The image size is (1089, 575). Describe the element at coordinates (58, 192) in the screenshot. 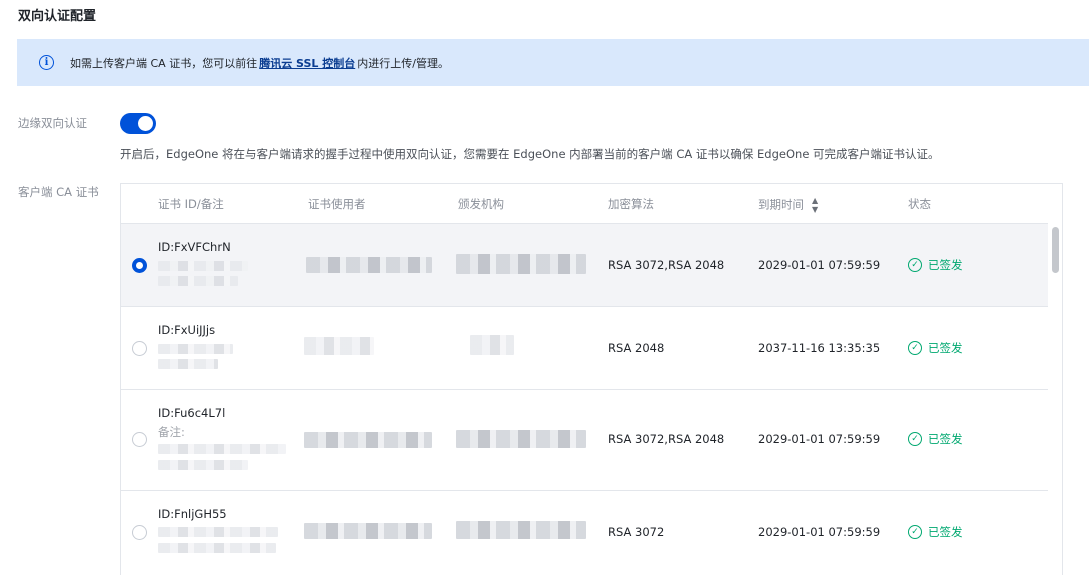

I see `certs-label: 客户端 CA 证书` at that location.